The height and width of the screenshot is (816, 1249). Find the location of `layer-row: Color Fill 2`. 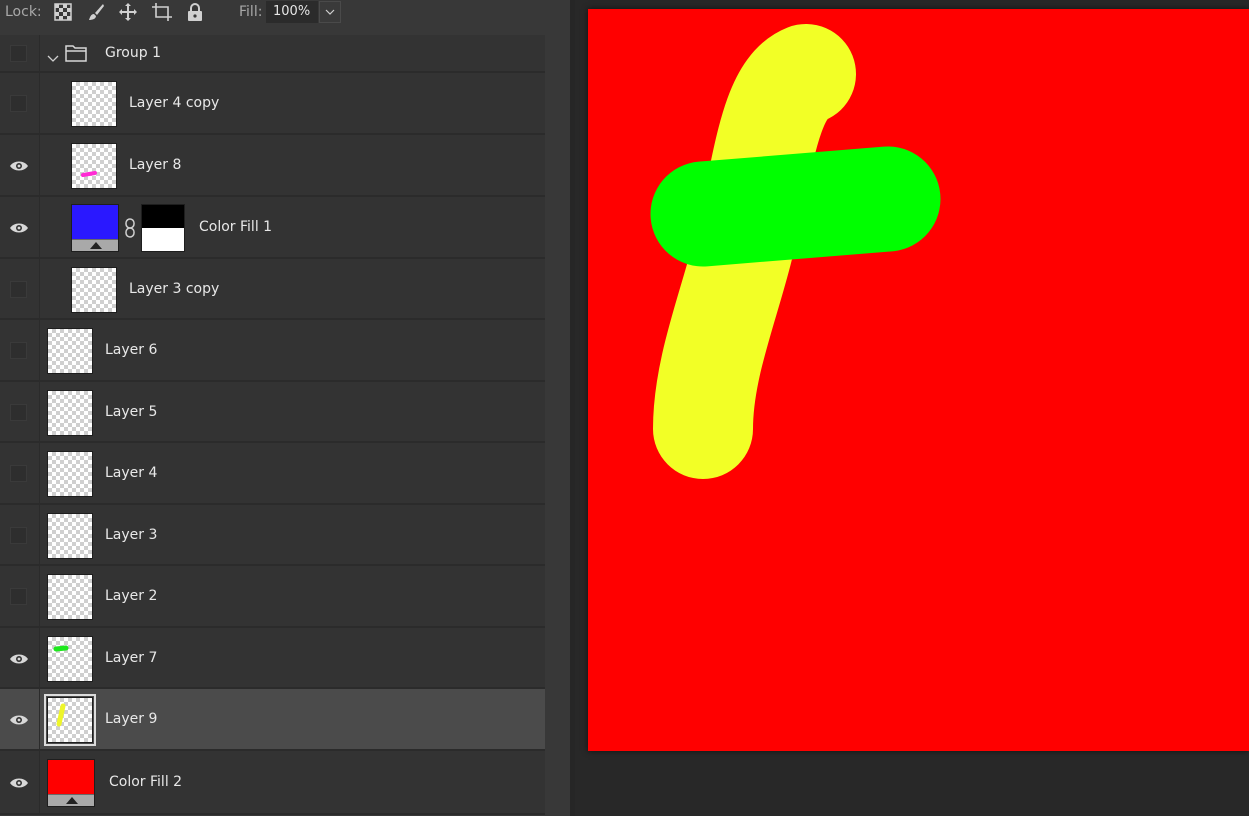

layer-row: Color Fill 2 is located at coordinates (272, 783).